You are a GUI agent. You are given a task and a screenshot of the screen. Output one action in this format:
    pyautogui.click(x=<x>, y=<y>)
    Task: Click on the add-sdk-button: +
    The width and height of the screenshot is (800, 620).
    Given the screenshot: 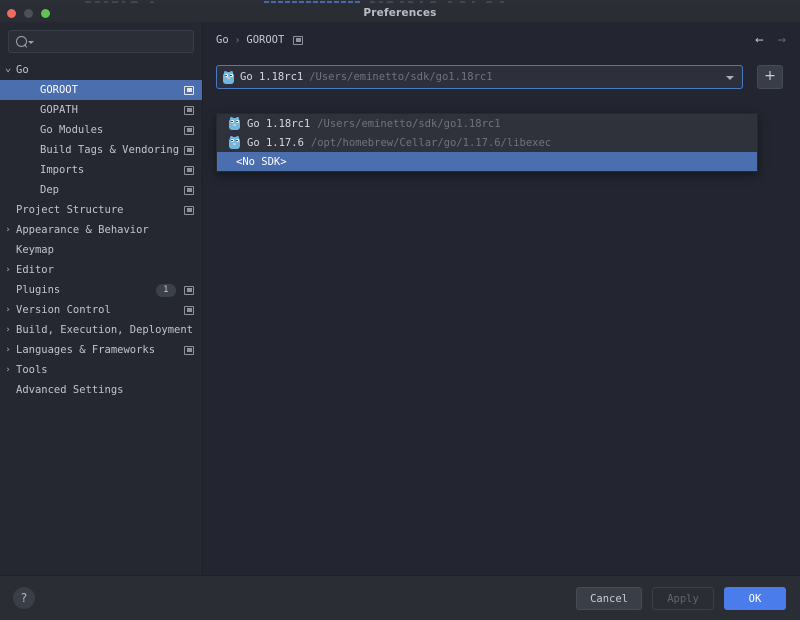 What is the action you would take?
    pyautogui.click(x=770, y=77)
    